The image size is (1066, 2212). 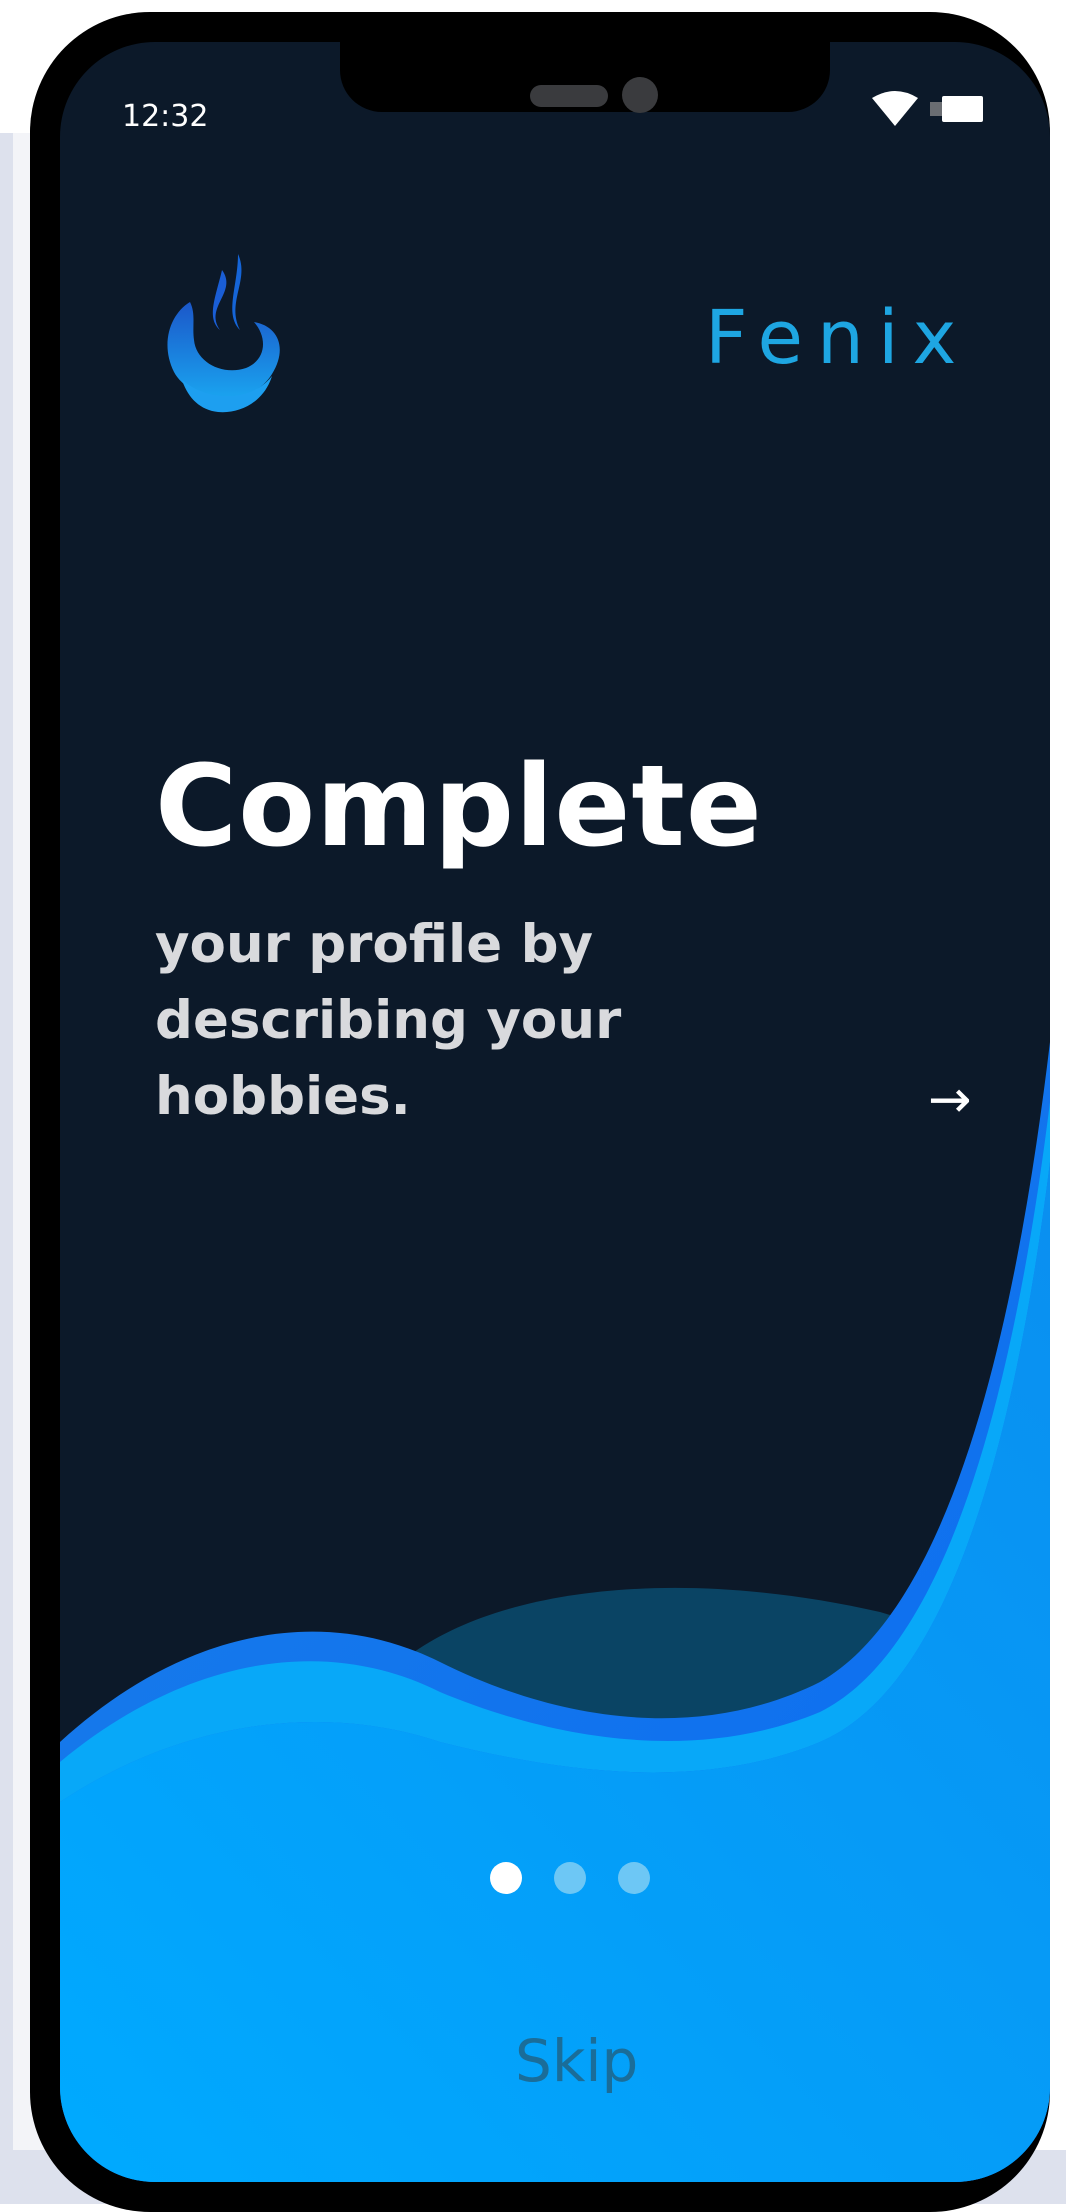 I want to click on battery-icon, so click(x=956, y=109).